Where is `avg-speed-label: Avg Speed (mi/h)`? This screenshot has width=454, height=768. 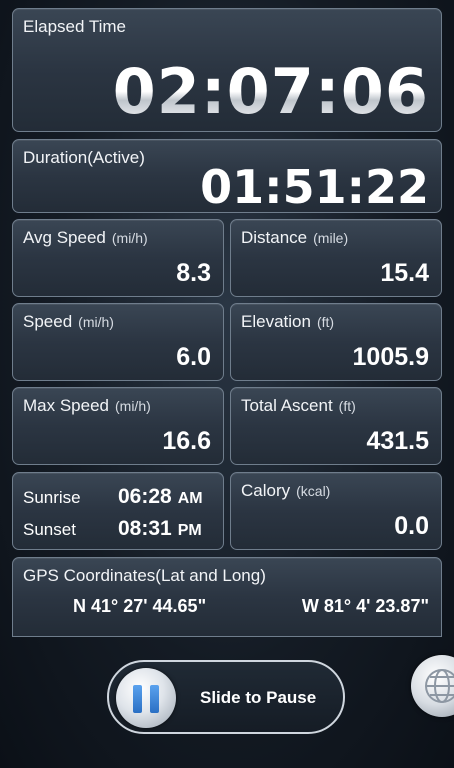
avg-speed-label: Avg Speed (mi/h) is located at coordinates (85, 237).